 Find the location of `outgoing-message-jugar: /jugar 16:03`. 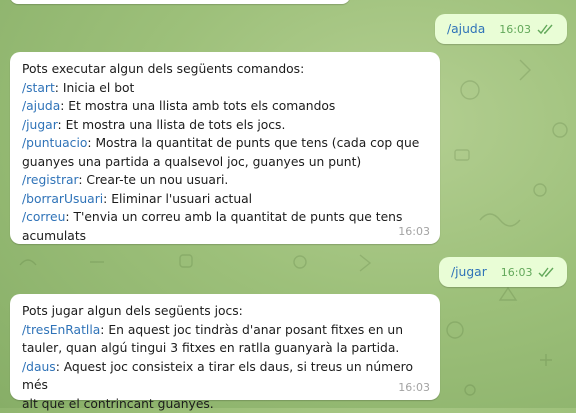

outgoing-message-jugar: /jugar 16:03 is located at coordinates (503, 272).